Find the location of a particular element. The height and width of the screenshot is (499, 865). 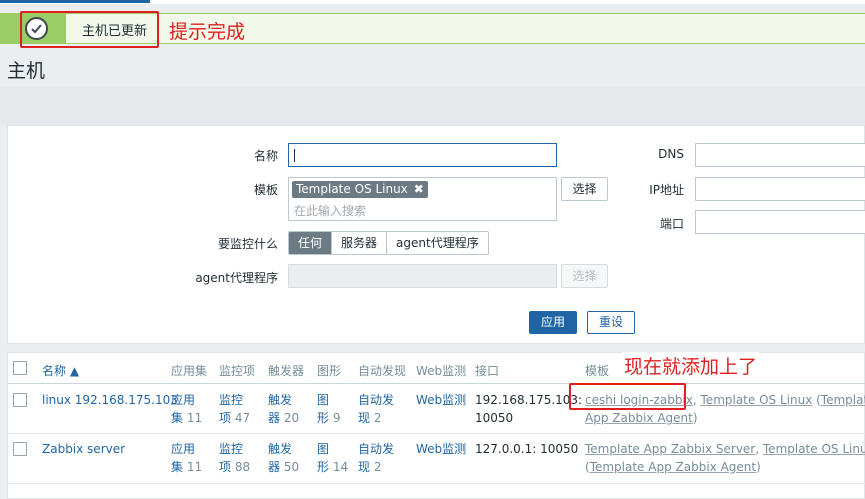

annotation-highlight-message is located at coordinates (89, 29).